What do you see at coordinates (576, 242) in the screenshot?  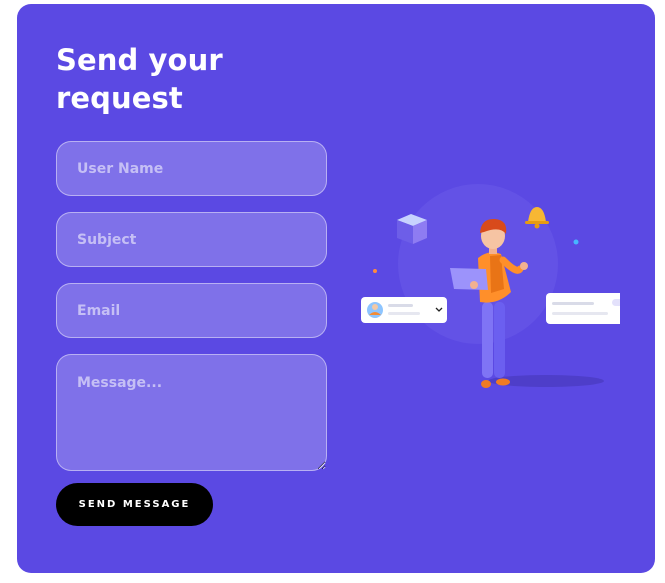 I see `decor-dot-blue` at bounding box center [576, 242].